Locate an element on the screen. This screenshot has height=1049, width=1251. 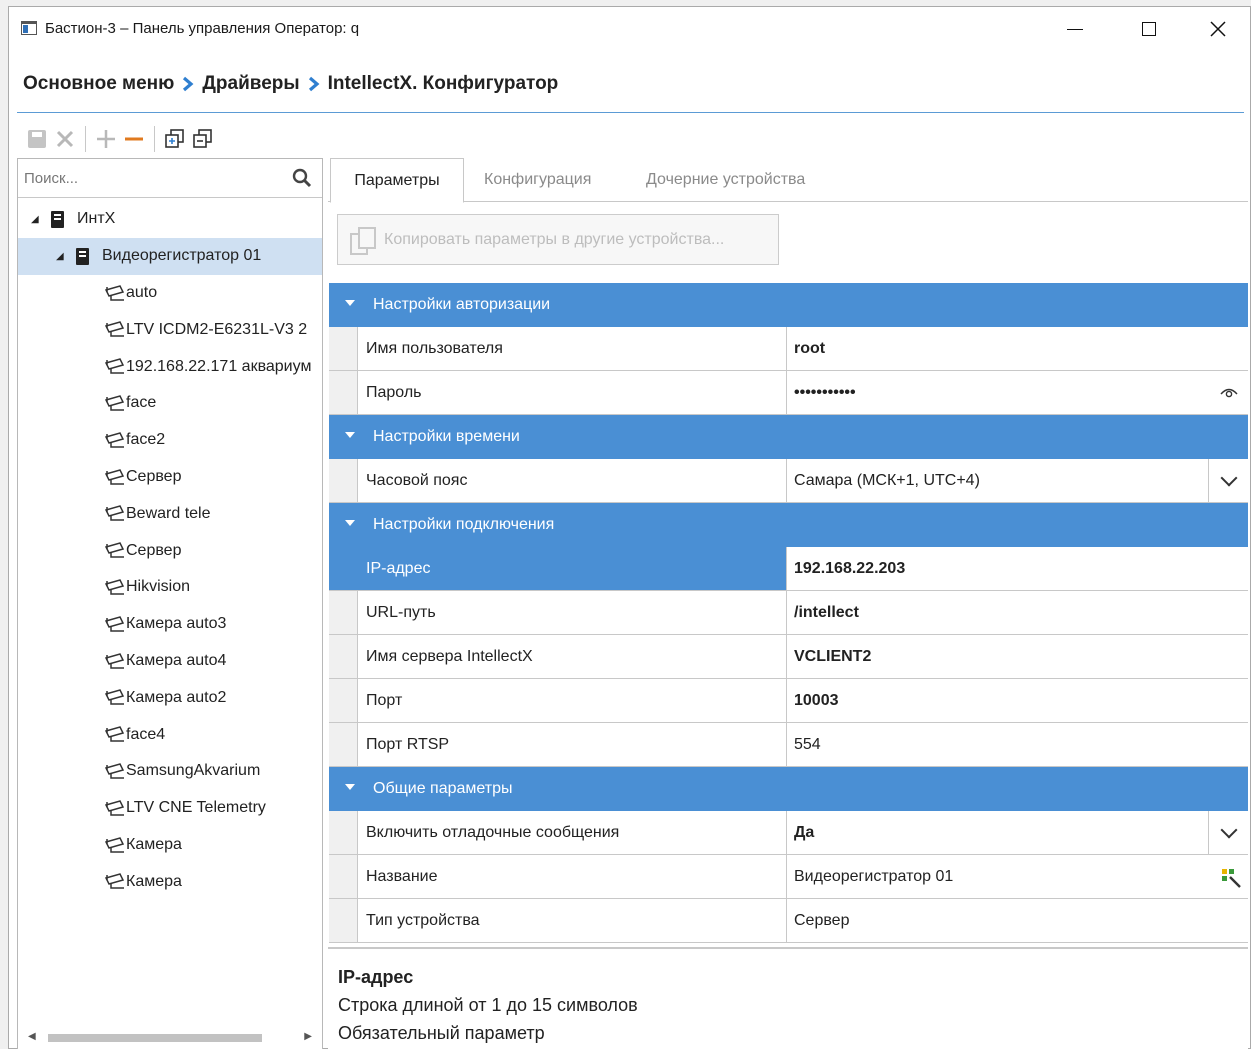
property-row-ip: IP-адрес 192.168.22.203 is located at coordinates (788, 569).